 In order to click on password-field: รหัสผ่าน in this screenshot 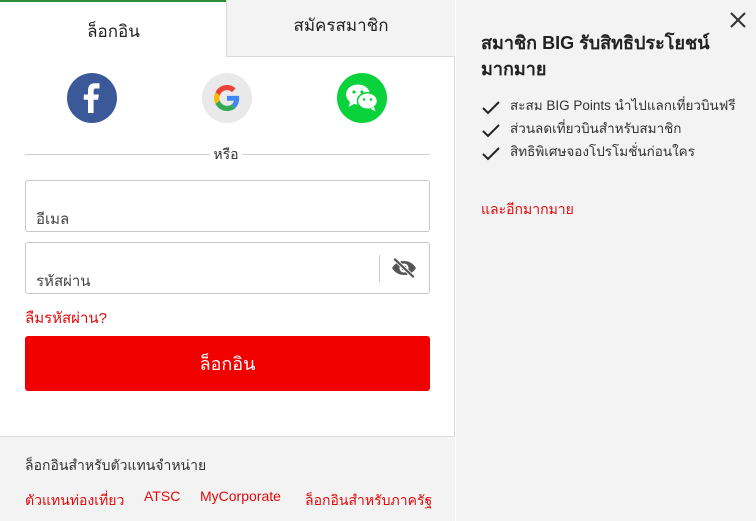, I will do `click(227, 268)`.